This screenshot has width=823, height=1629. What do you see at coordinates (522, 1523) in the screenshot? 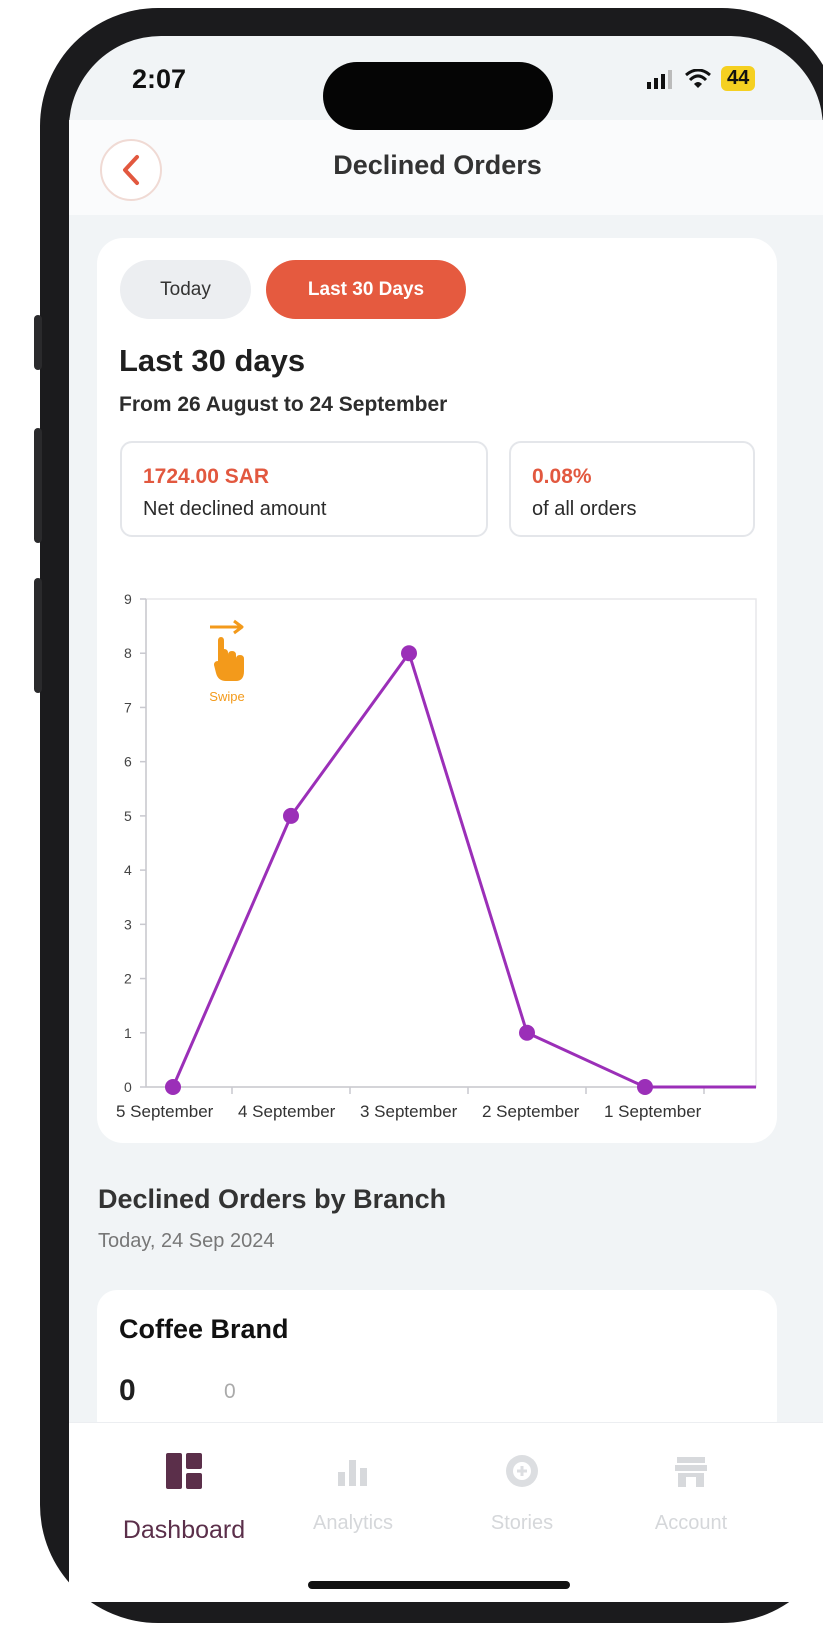
I see `tab-stories-label: Stories` at bounding box center [522, 1523].